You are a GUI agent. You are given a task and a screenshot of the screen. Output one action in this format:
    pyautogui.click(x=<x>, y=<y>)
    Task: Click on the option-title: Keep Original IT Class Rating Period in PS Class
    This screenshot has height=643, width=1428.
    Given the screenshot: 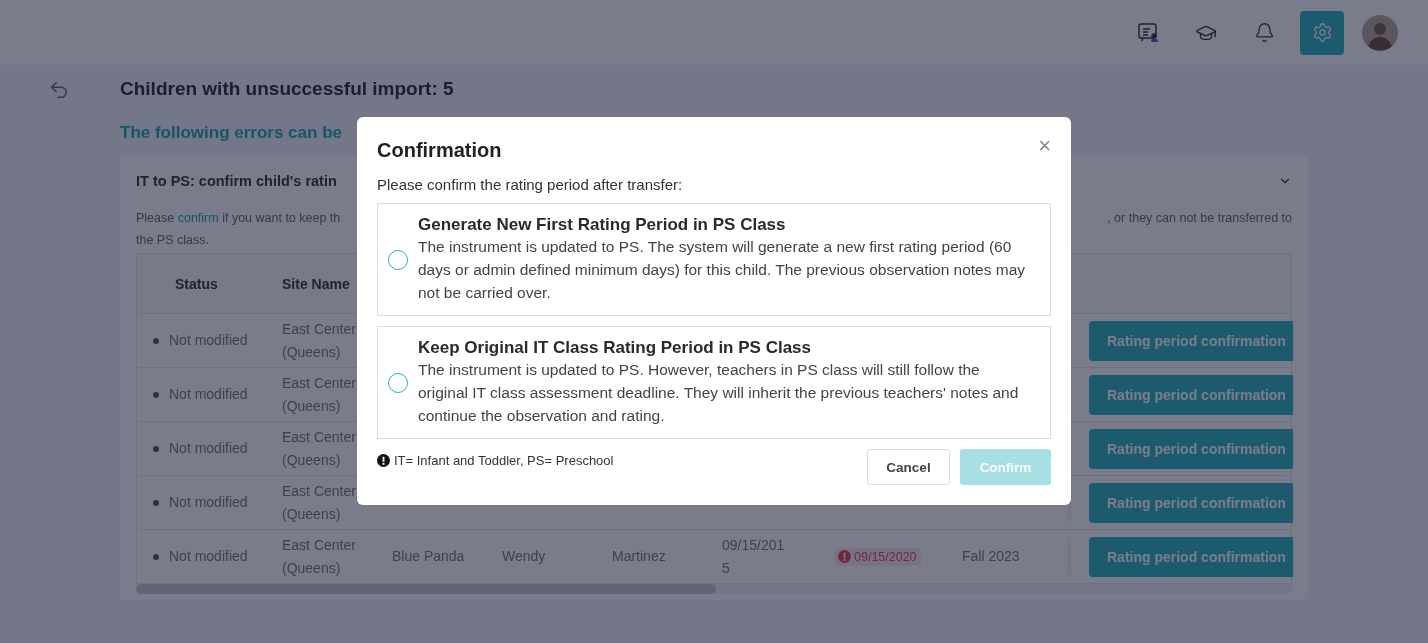 What is the action you would take?
    pyautogui.click(x=615, y=348)
    